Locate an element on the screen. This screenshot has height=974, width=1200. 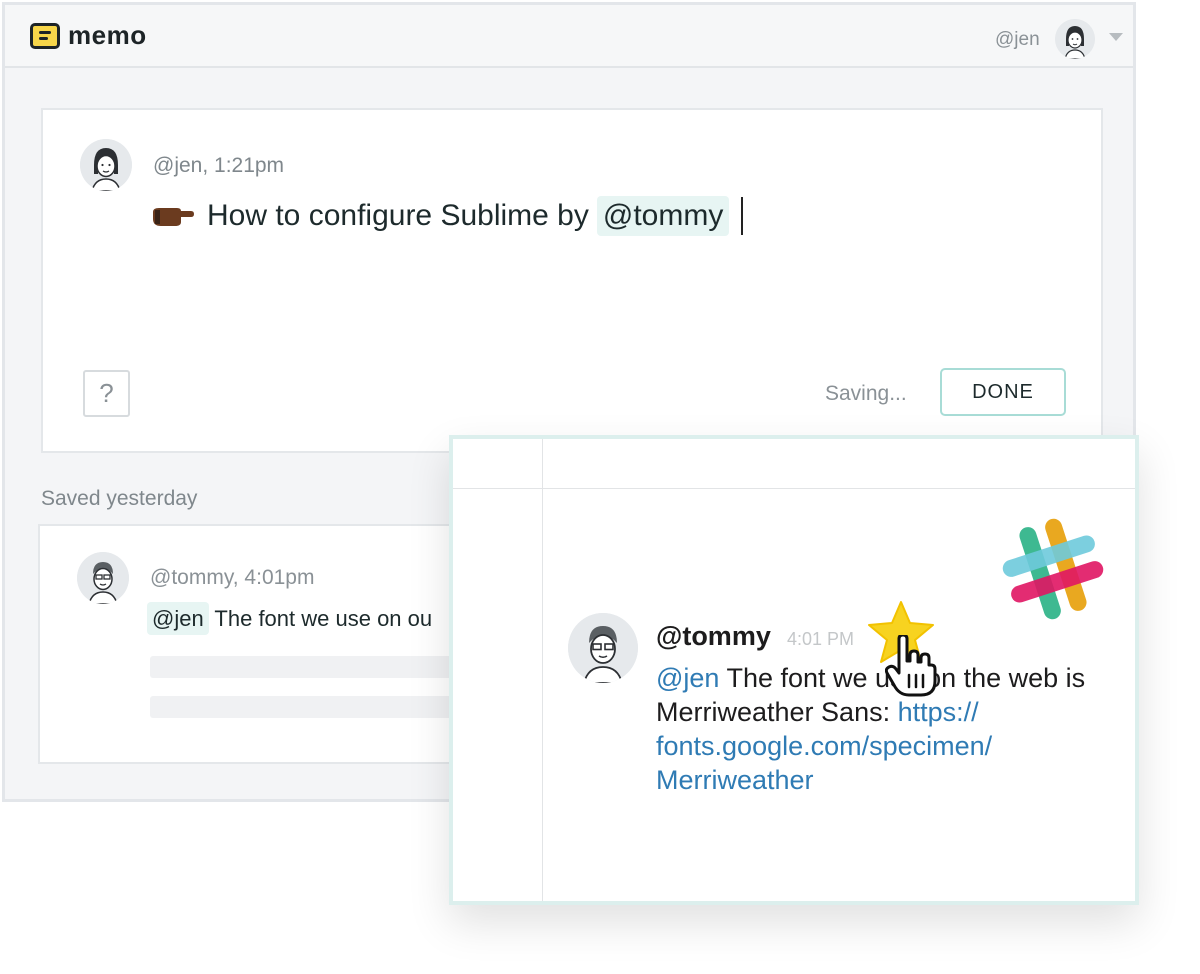
editor-meta: @jen, 1:21pm is located at coordinates (219, 165).